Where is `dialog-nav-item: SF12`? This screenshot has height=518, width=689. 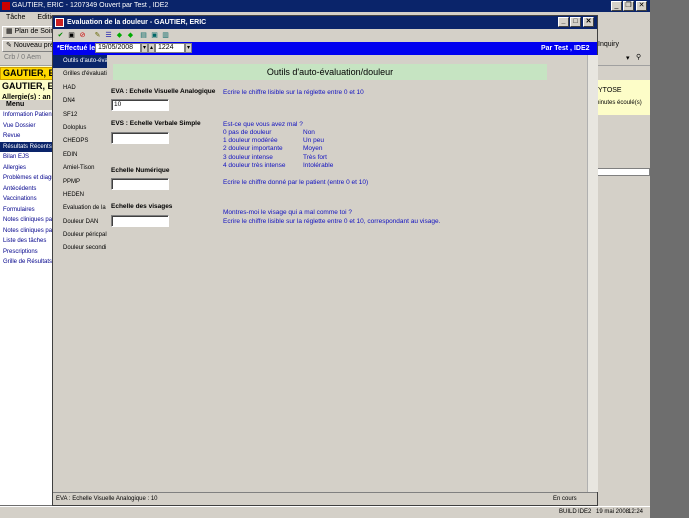 dialog-nav-item: SF12 is located at coordinates (80, 115).